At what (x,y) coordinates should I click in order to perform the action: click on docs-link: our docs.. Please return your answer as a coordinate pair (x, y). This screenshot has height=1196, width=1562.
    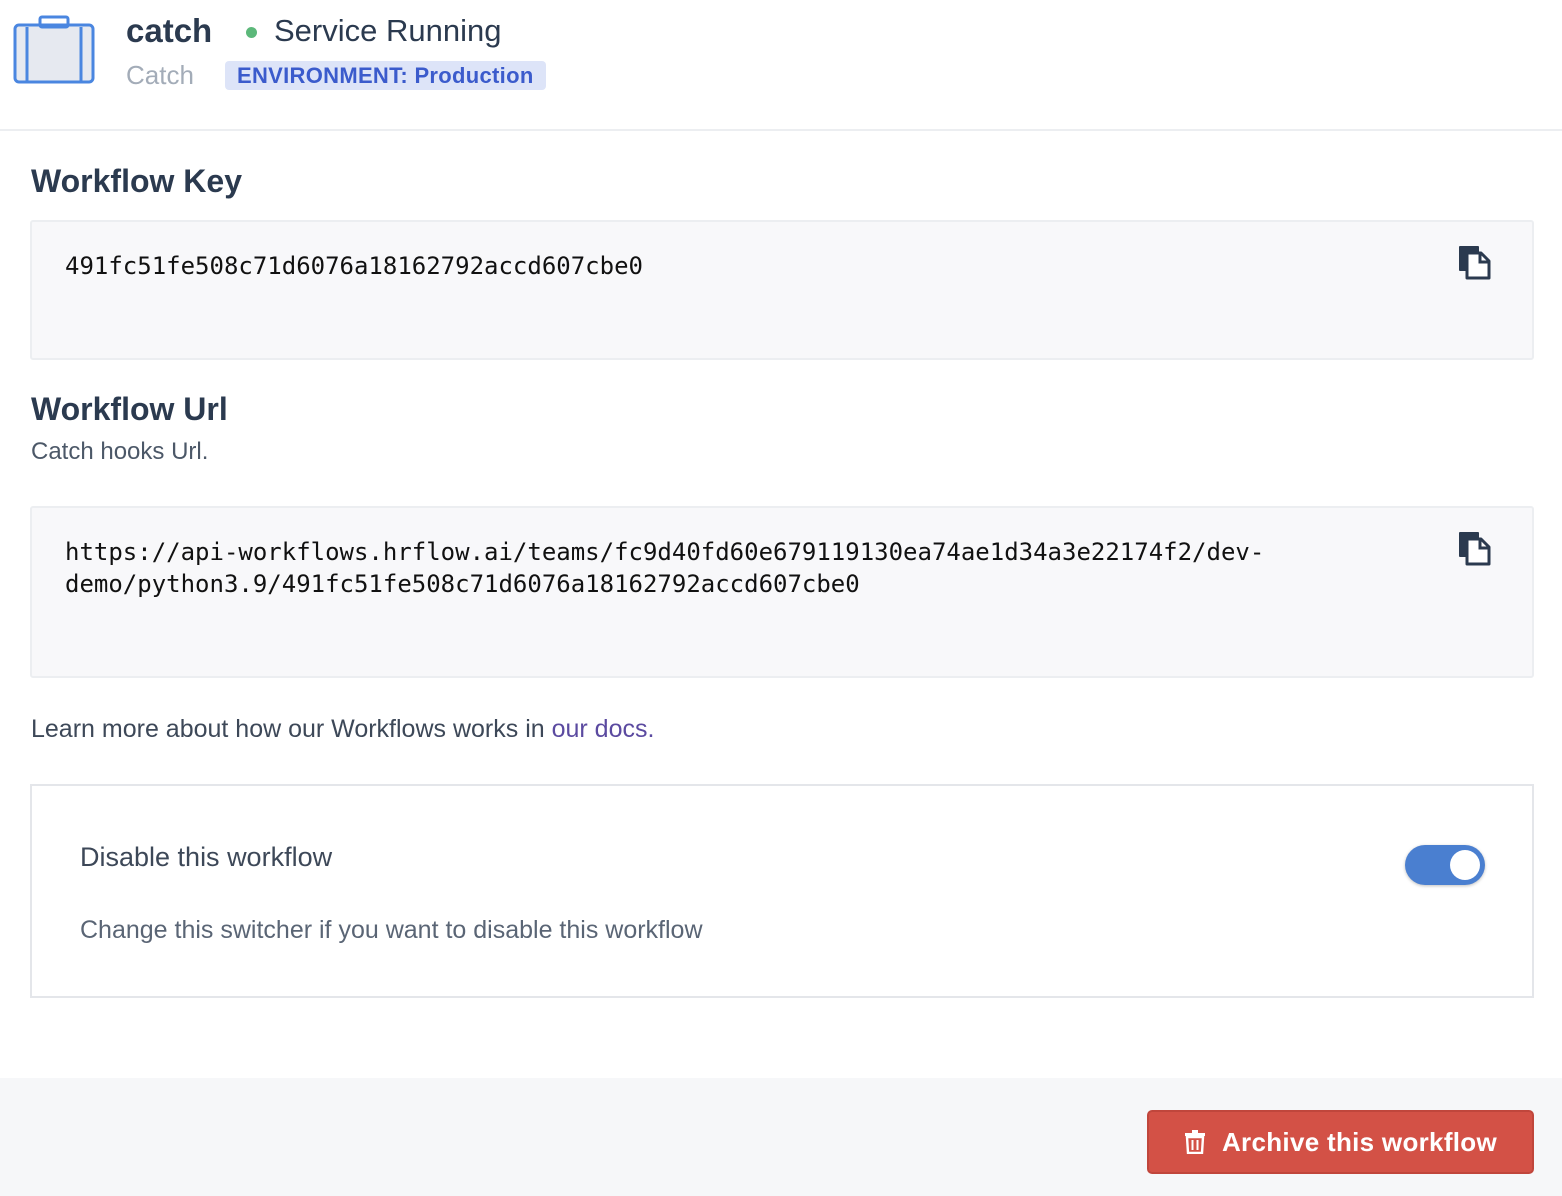
    Looking at the image, I should click on (603, 729).